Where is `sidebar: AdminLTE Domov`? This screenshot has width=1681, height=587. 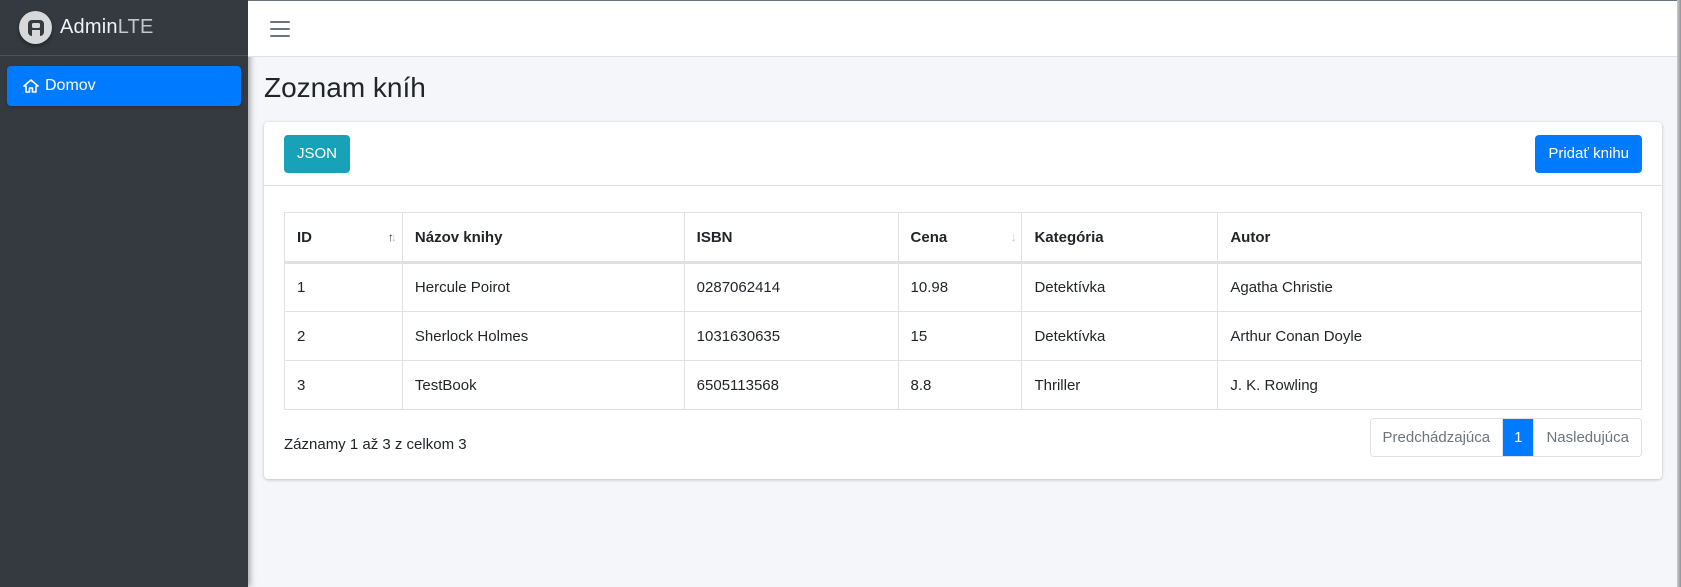 sidebar: AdminLTE Domov is located at coordinates (124, 293).